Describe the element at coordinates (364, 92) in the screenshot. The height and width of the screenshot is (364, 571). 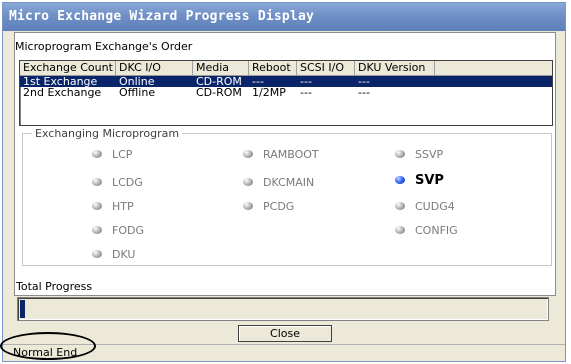
I see `cell-dku-version: ---` at that location.